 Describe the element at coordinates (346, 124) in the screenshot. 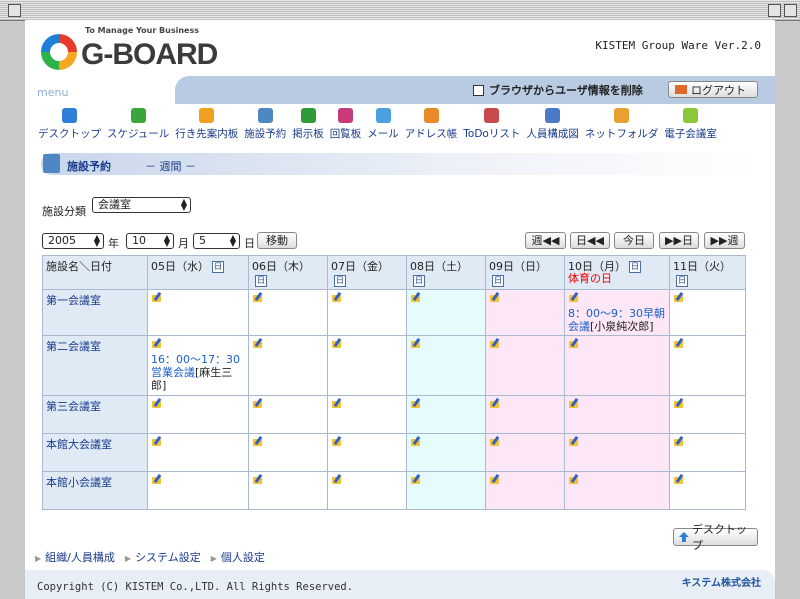

I see `nav-item-5: 回覧板` at that location.